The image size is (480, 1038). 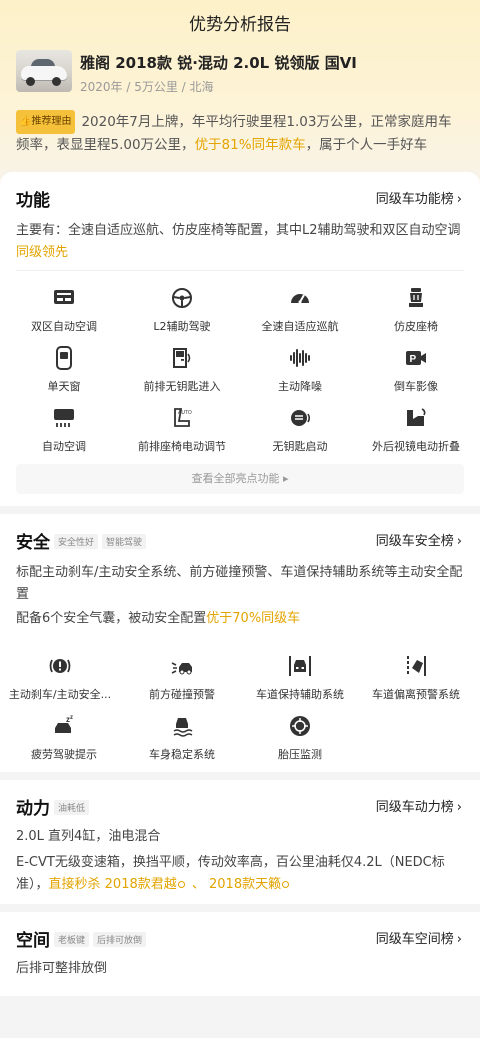 I want to click on ac-panel-icon, so click(x=64, y=297).